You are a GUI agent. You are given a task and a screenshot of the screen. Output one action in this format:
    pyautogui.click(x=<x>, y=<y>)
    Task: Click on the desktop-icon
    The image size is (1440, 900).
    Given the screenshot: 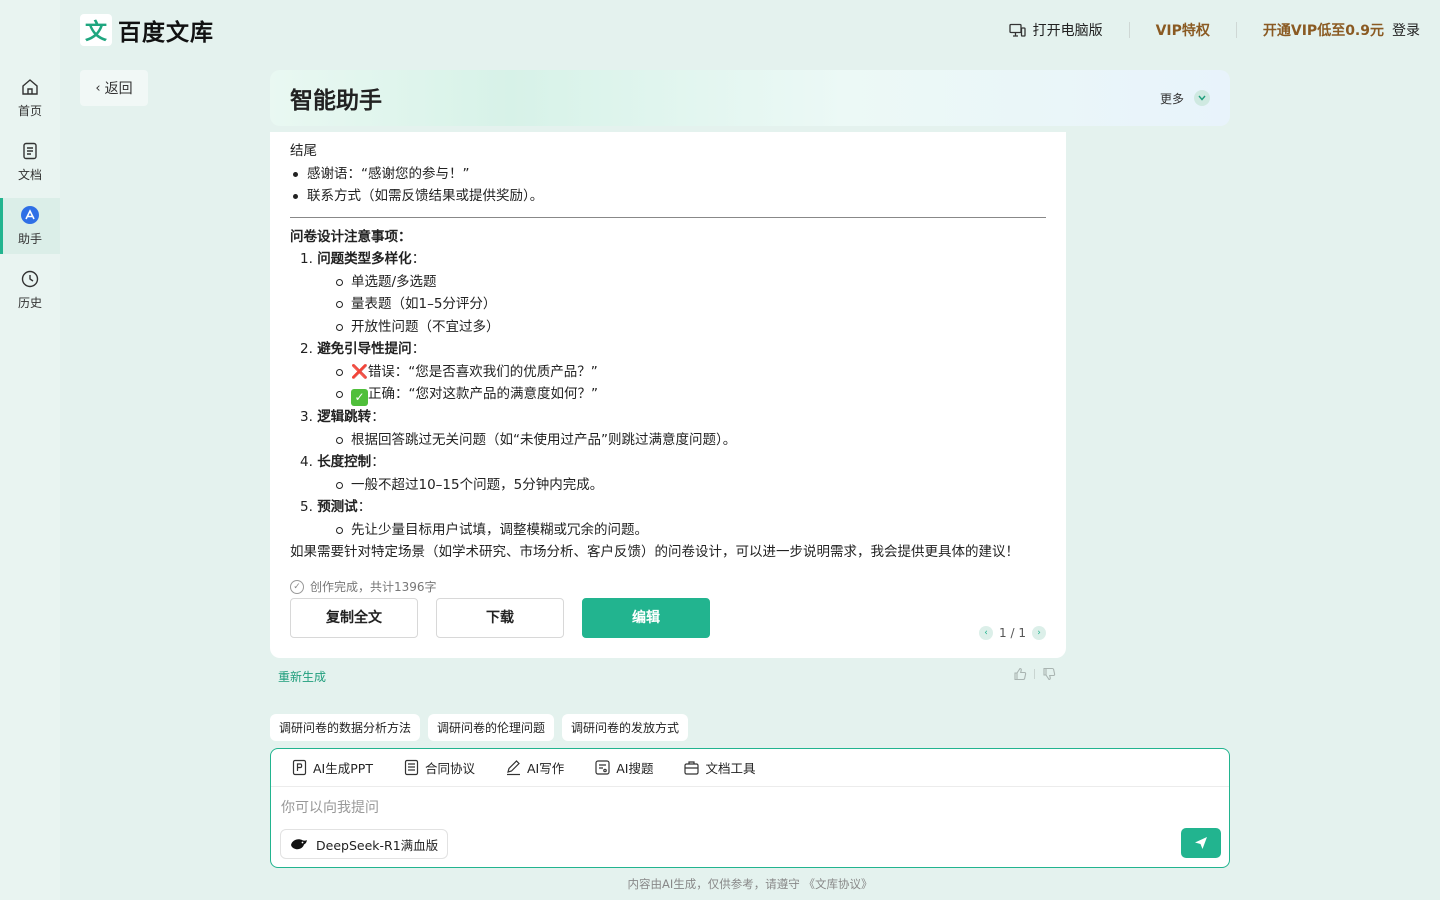 What is the action you would take?
    pyautogui.click(x=1017, y=30)
    